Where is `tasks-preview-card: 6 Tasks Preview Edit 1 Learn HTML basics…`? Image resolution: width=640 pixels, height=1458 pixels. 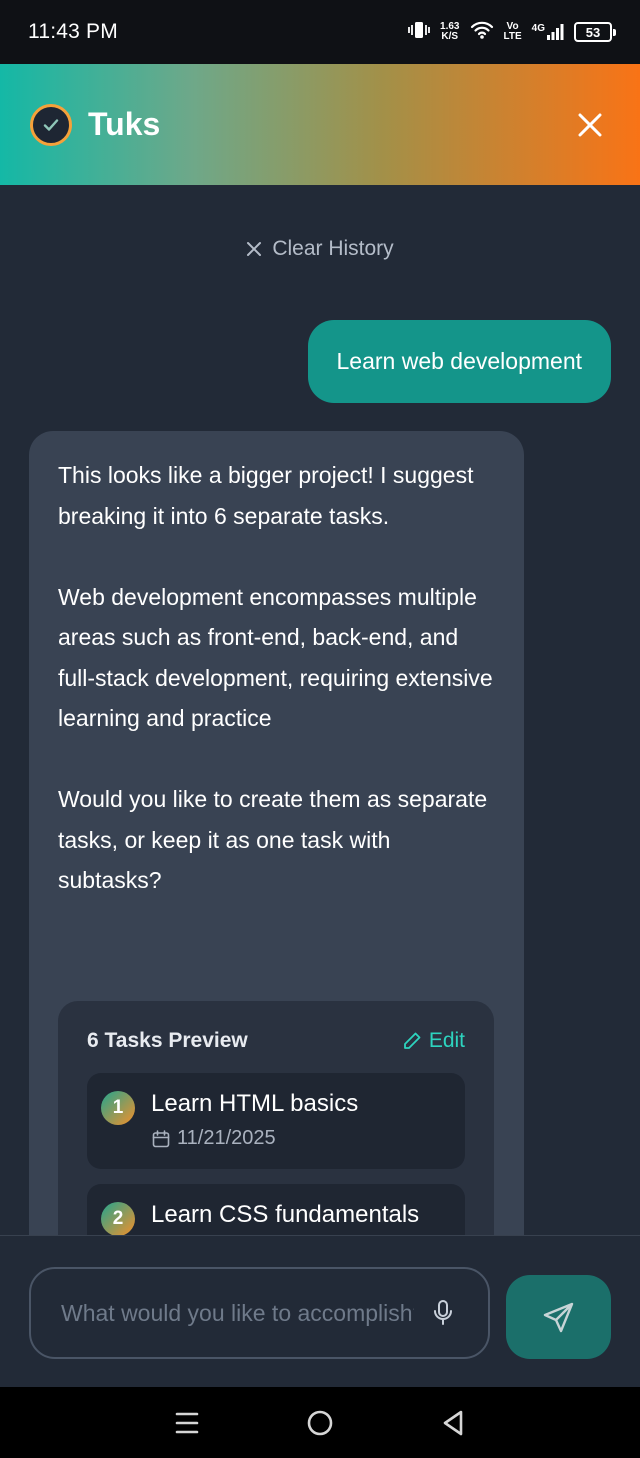 tasks-preview-card: 6 Tasks Preview Edit 1 Learn HTML basics… is located at coordinates (276, 1118).